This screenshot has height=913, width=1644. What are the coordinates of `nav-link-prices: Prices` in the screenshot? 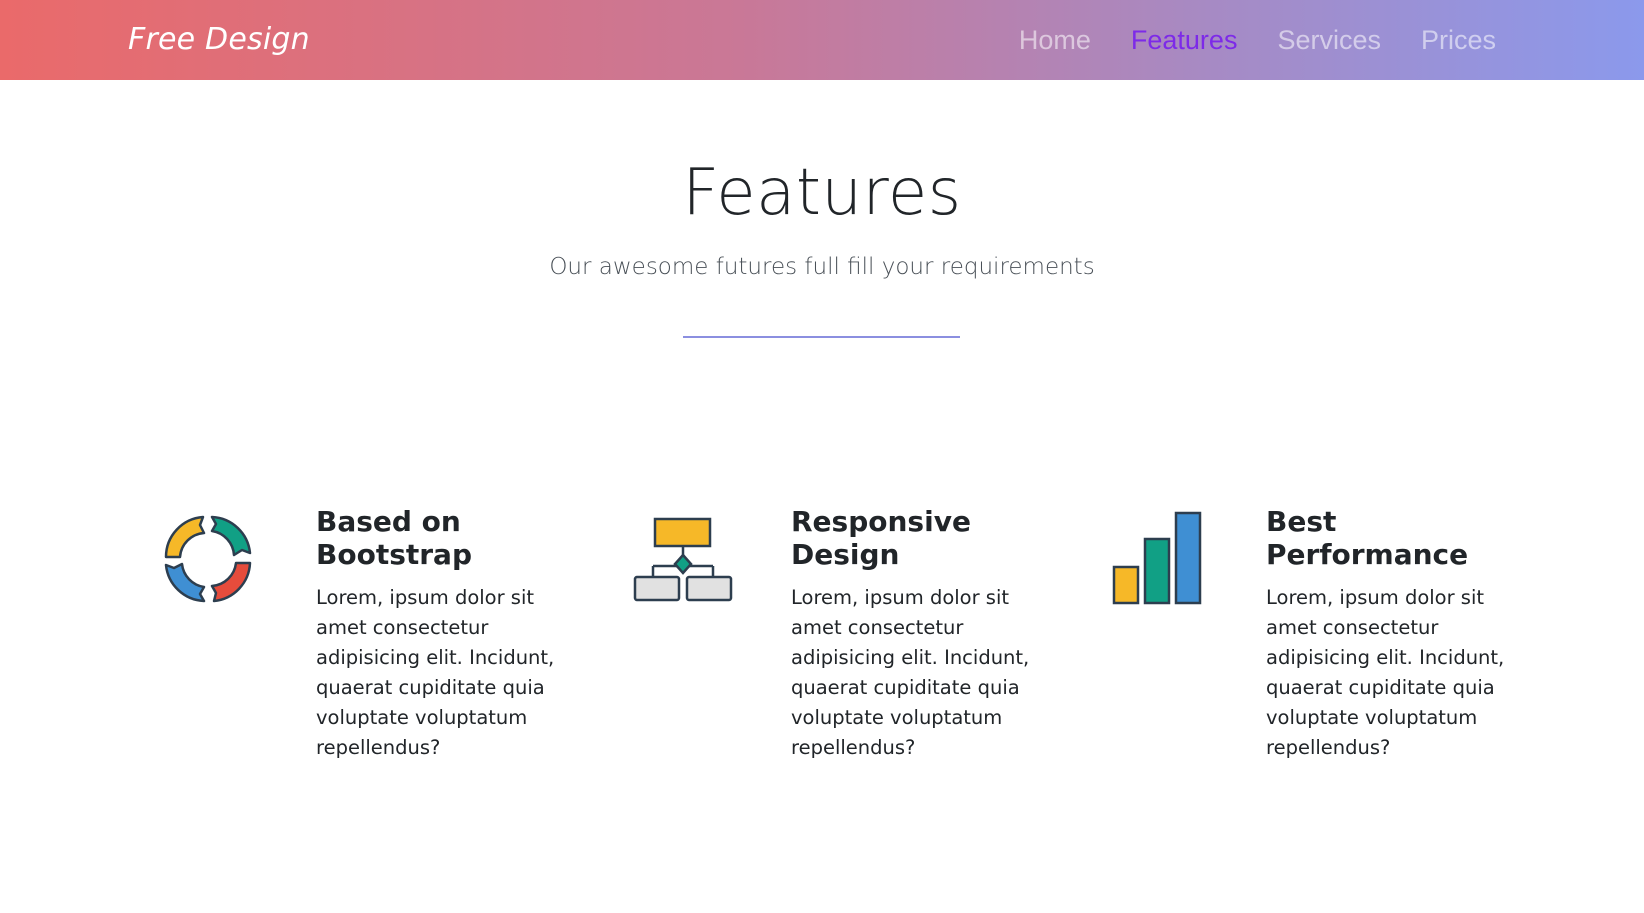 It's located at (1458, 40).